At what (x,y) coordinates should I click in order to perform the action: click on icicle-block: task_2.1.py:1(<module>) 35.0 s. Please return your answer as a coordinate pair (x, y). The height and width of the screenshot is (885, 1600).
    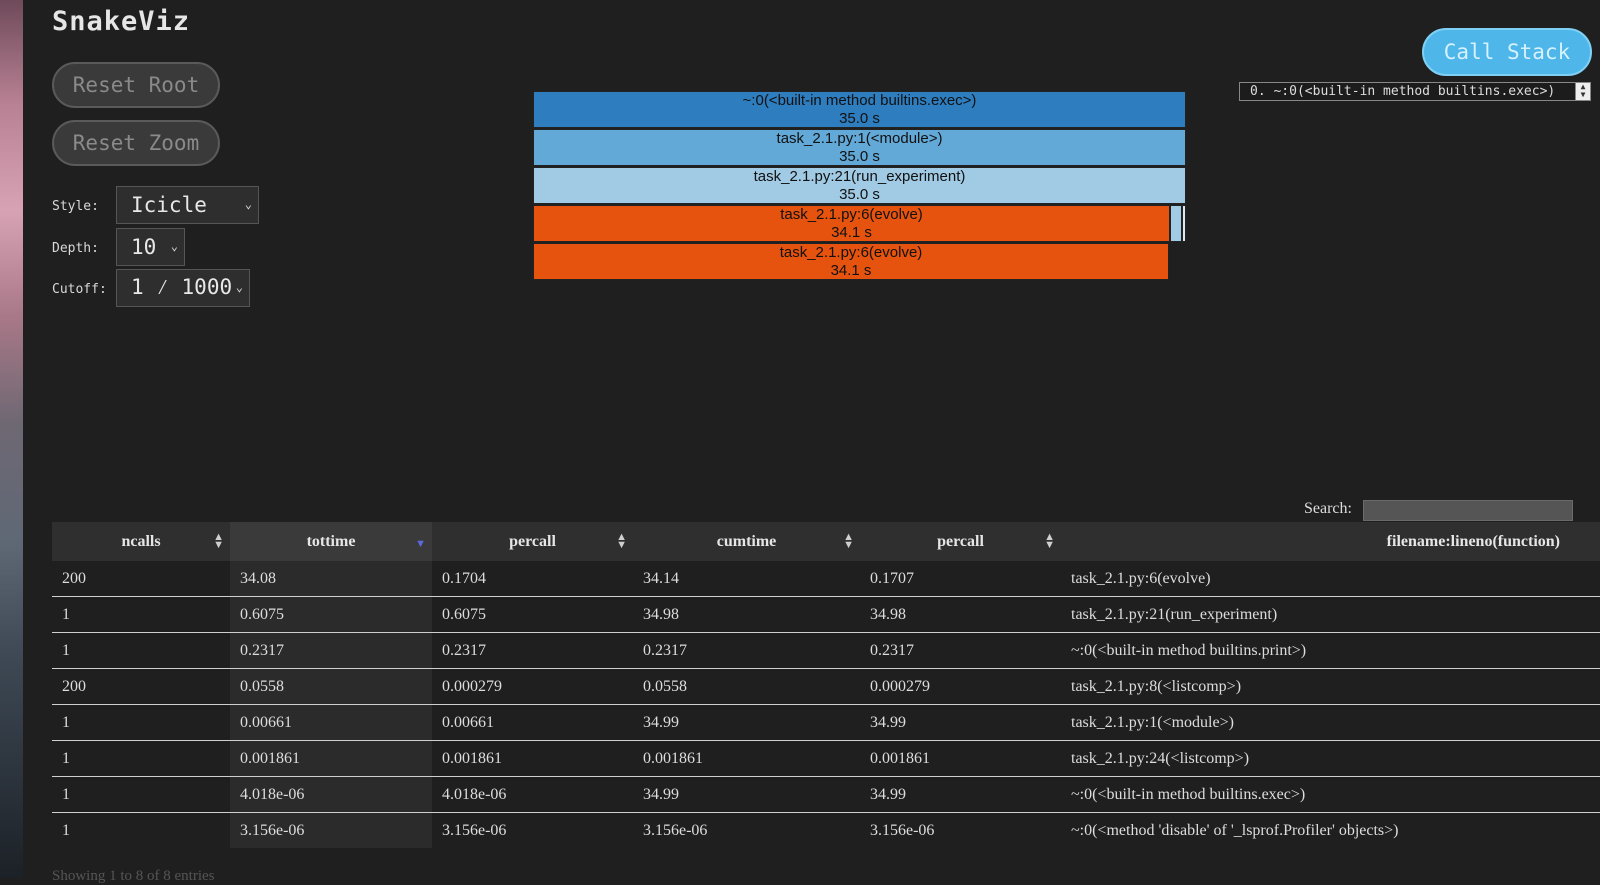
    Looking at the image, I should click on (859, 147).